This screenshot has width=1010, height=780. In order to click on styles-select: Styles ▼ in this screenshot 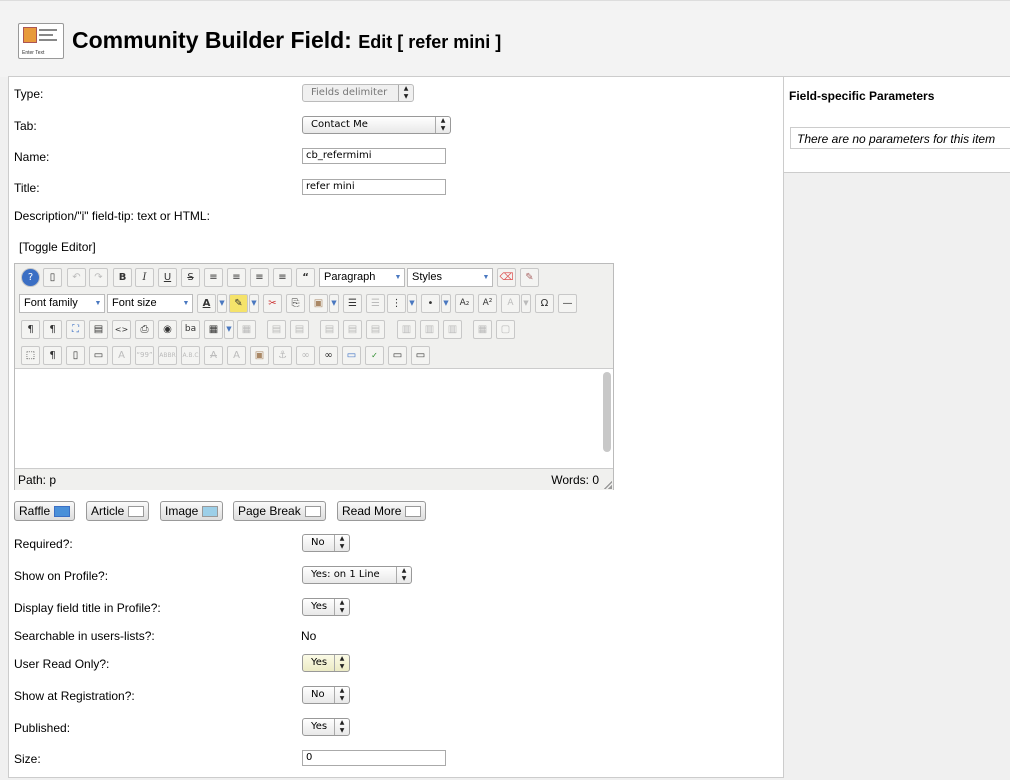, I will do `click(450, 277)`.